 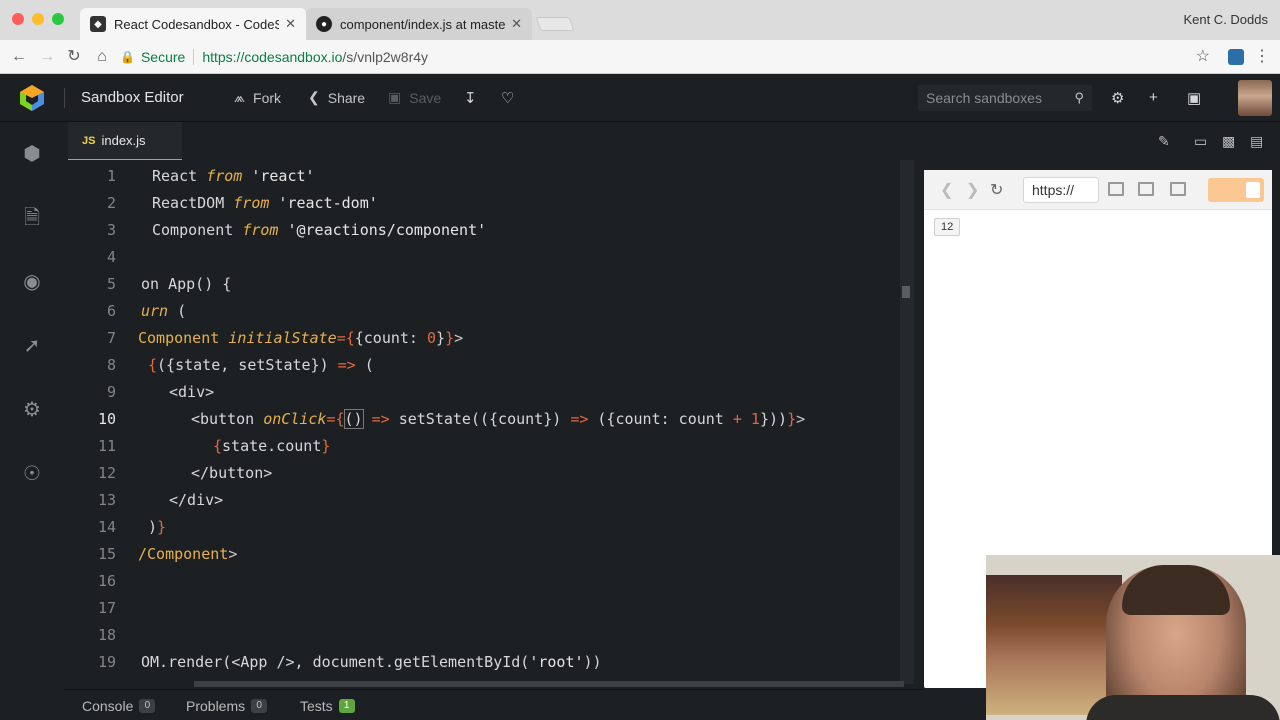 I want to click on code-line: </button>, so click(x=231, y=473).